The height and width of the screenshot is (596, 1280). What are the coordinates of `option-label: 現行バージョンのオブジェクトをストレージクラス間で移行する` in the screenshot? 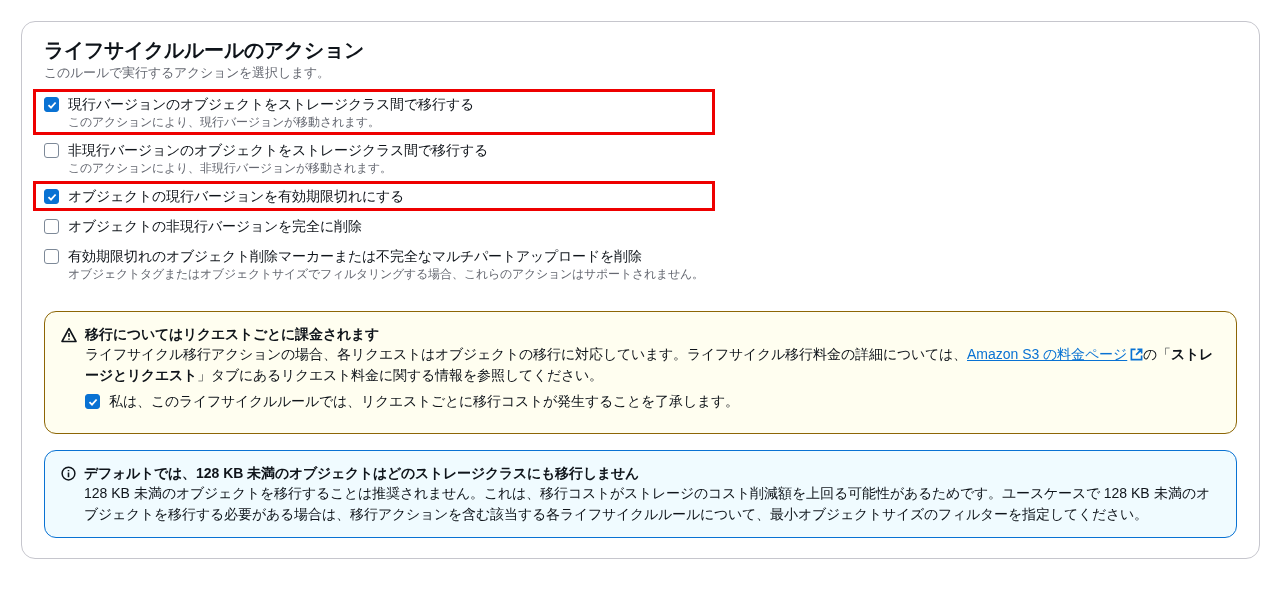 It's located at (271, 104).